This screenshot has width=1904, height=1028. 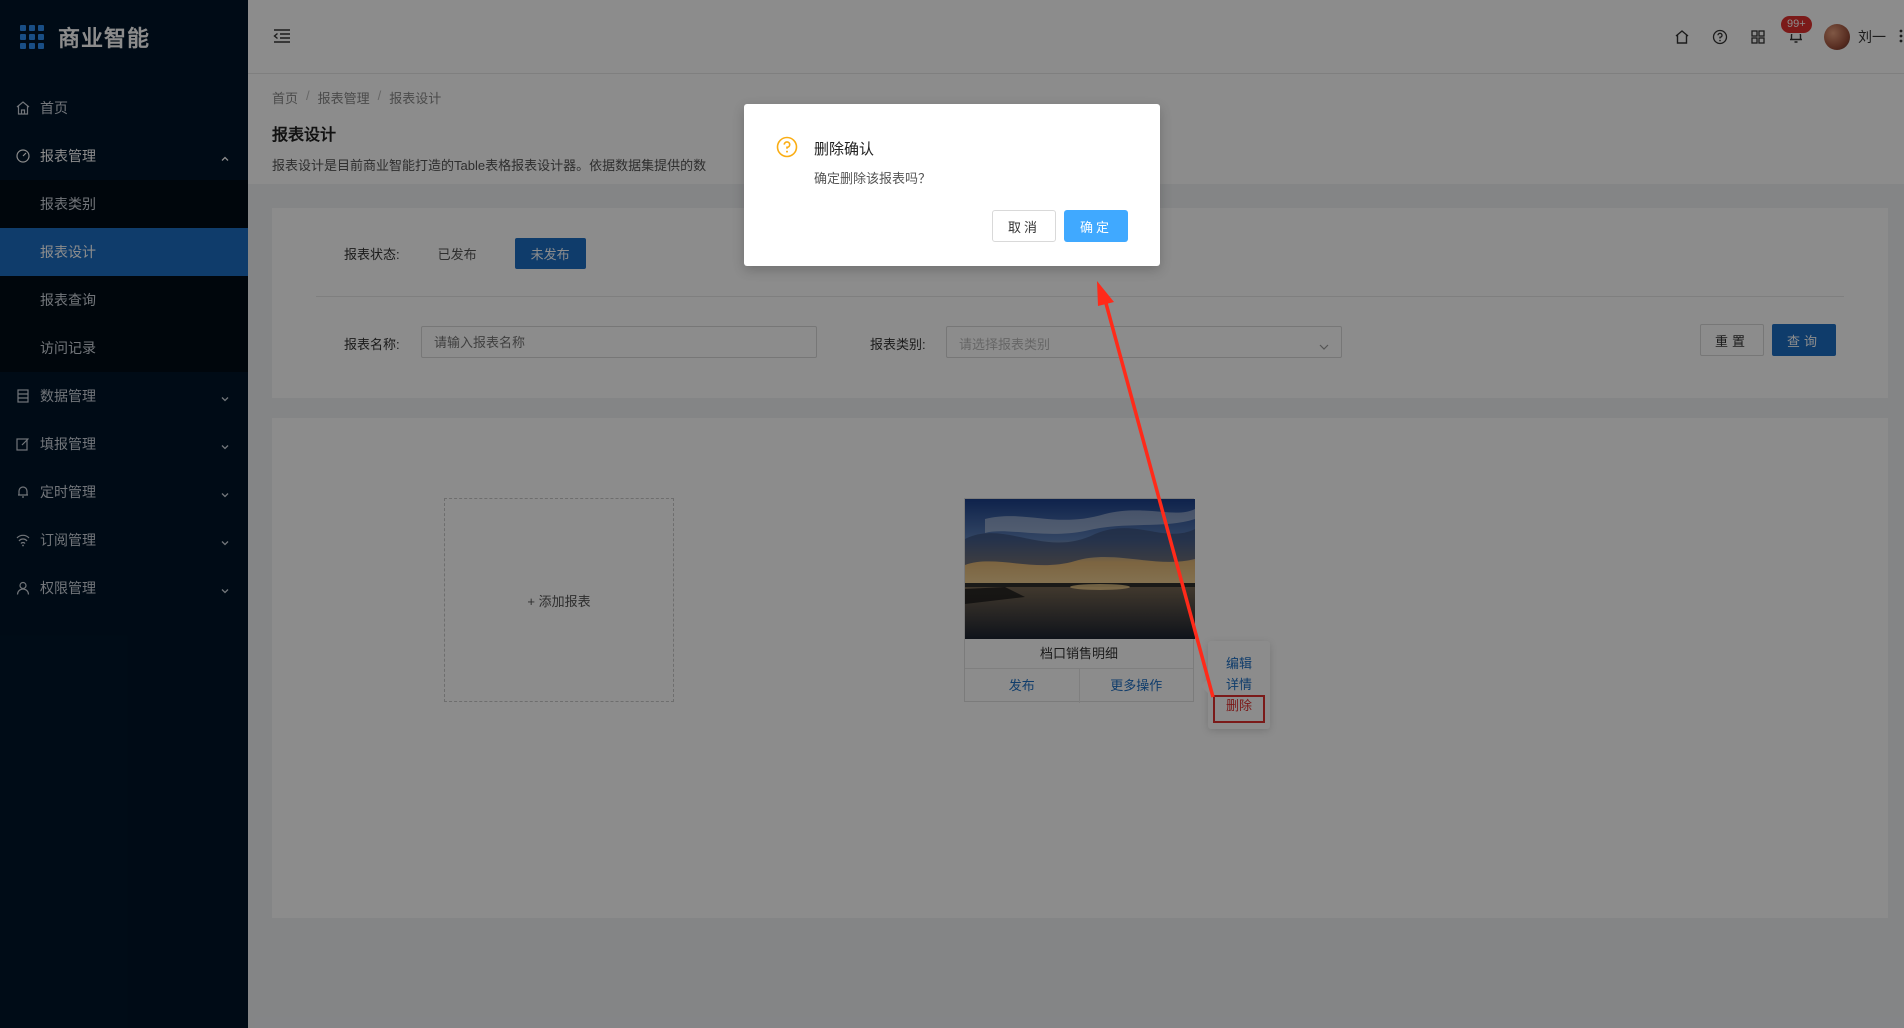 What do you see at coordinates (873, 178) in the screenshot?
I see `dialog-content: 确定删除该报表吗？` at bounding box center [873, 178].